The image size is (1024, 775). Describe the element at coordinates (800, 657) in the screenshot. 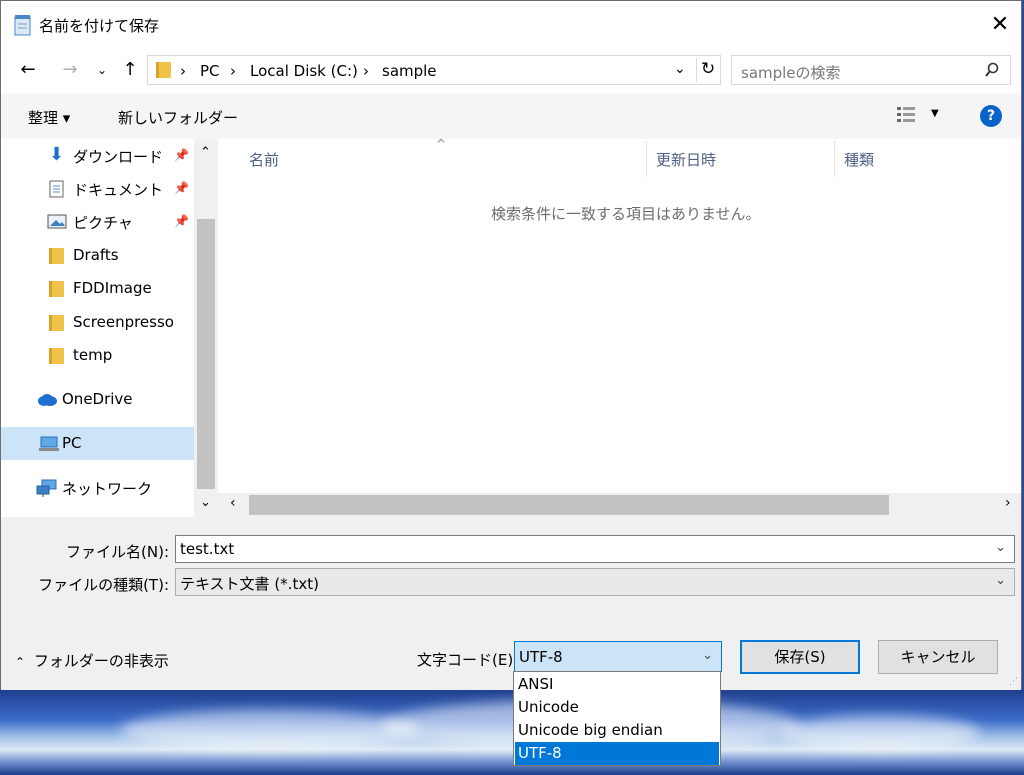

I see `save-button: 保存(S)` at that location.